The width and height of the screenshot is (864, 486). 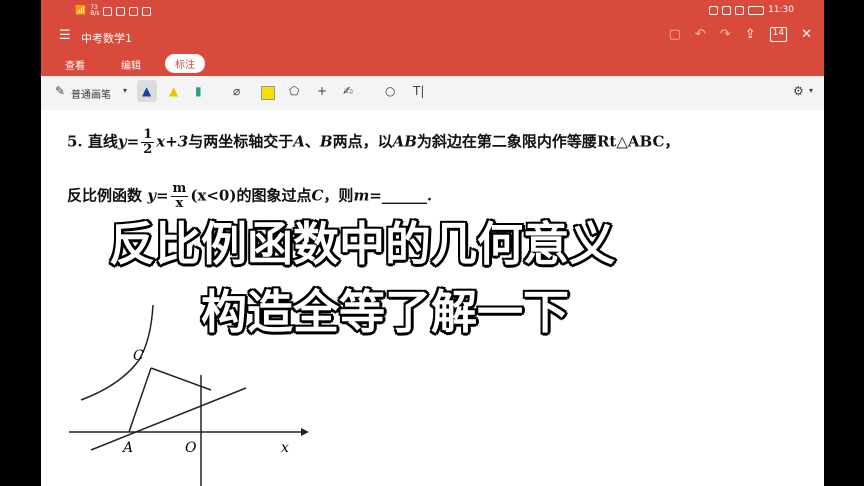 I want to click on video-caption-line-2: 构造全等了解一下, so click(x=385, y=312).